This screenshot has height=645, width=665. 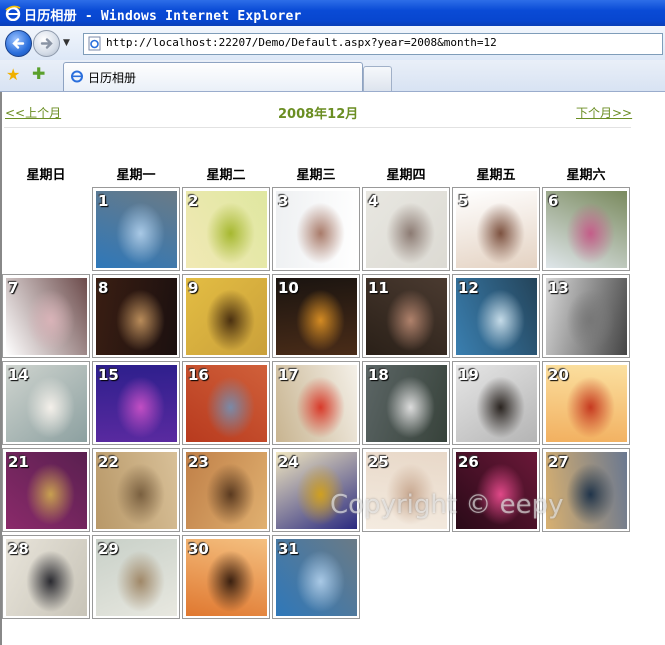 What do you see at coordinates (198, 549) in the screenshot?
I see `day-number: 30` at bounding box center [198, 549].